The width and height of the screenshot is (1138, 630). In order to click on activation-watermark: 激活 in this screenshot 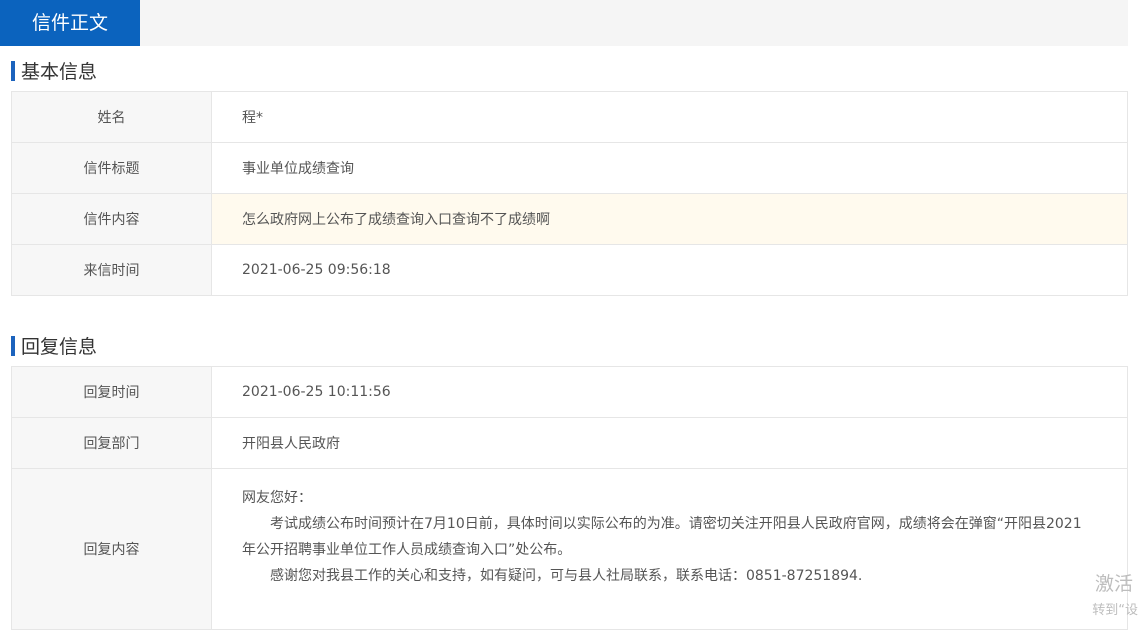, I will do `click(1113, 584)`.